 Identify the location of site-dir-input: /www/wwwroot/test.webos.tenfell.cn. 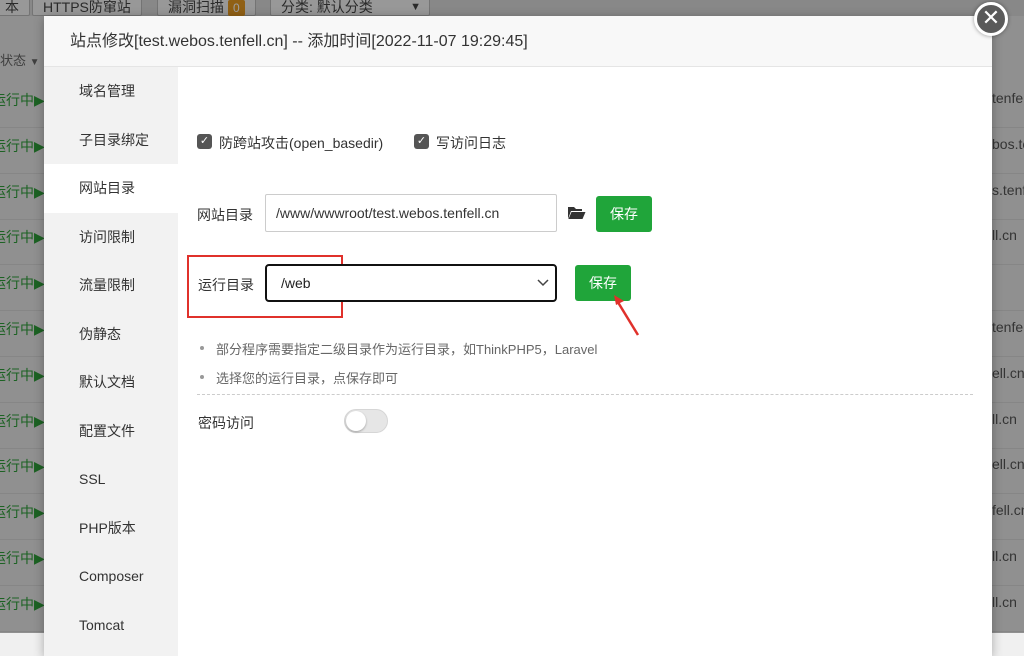
(411, 213).